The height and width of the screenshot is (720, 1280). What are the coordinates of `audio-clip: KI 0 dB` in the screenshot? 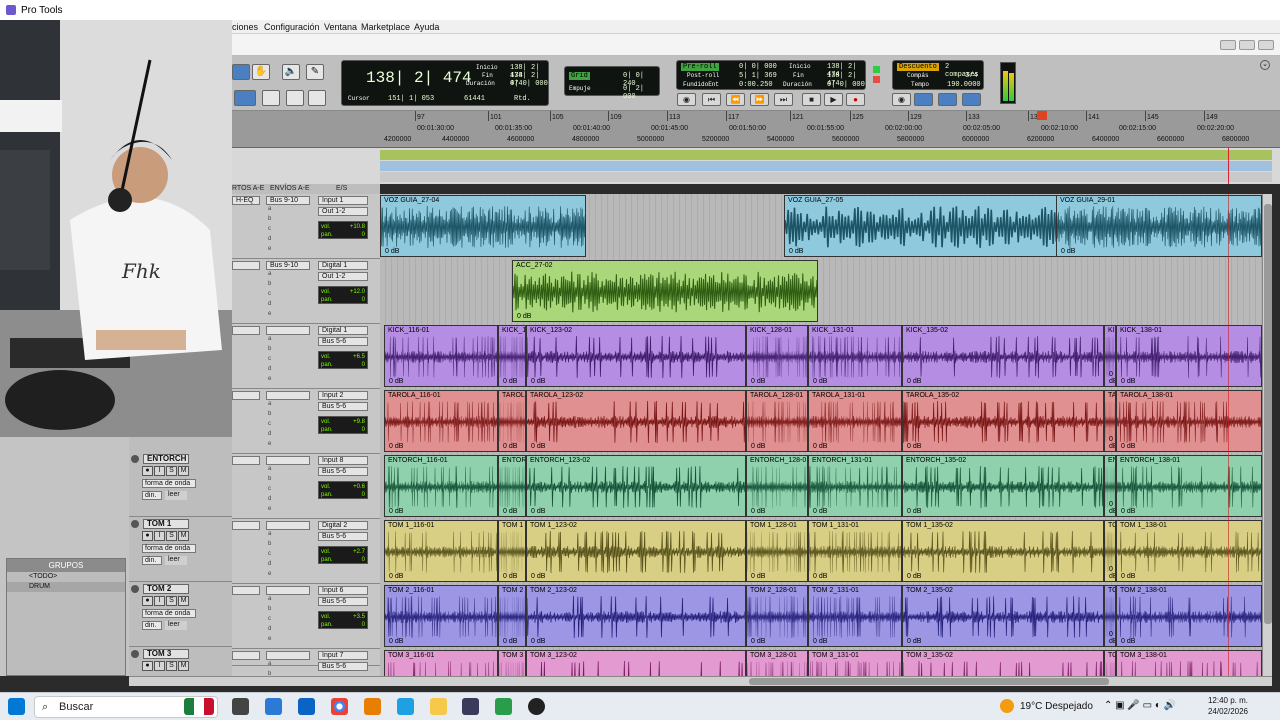 It's located at (1110, 356).